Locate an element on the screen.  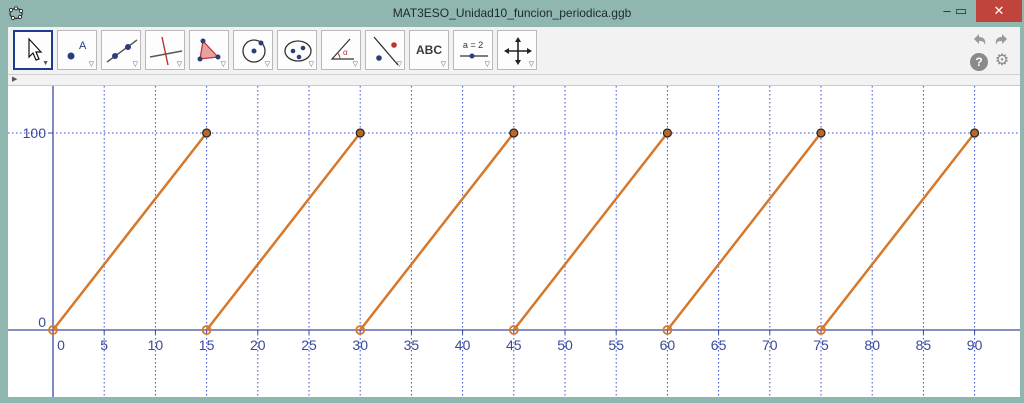
maximize-button: ▭ is located at coordinates (961, 11).